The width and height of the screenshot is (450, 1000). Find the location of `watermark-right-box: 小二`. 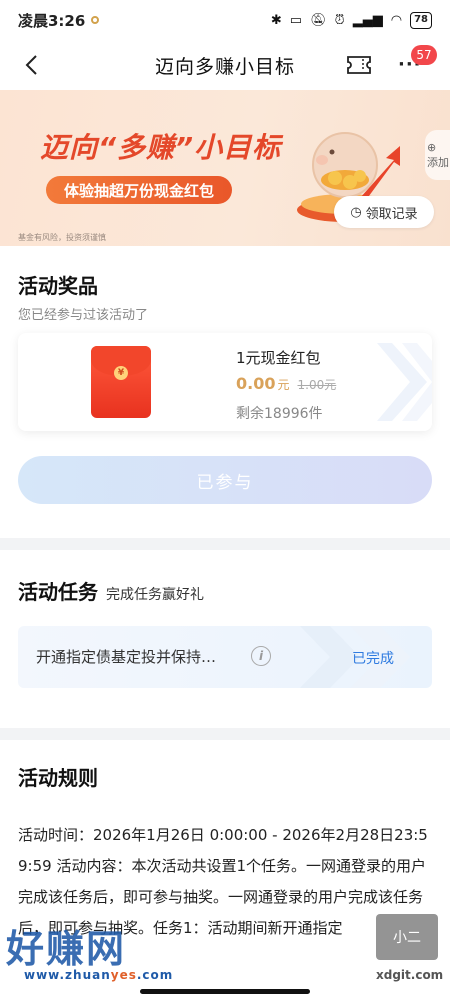

watermark-right-box: 小二 is located at coordinates (407, 937).